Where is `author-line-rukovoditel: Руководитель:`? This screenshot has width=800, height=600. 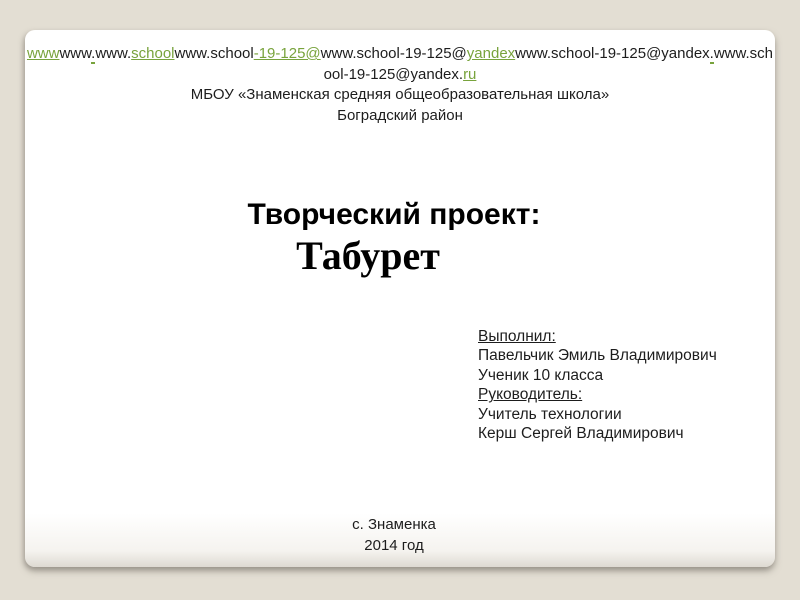
author-line-rukovoditel: Руководитель: is located at coordinates (530, 395).